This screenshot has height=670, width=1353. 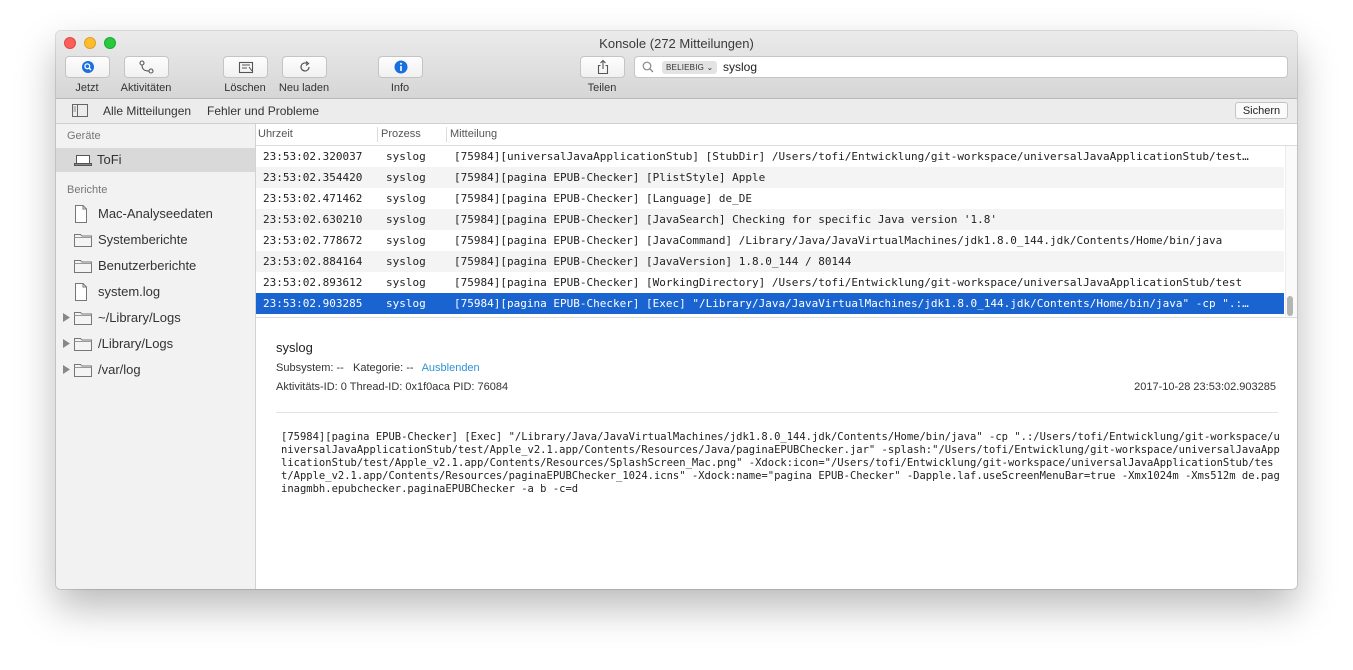 I want to click on detail-subsystem: Subsystem: --, so click(x=310, y=368).